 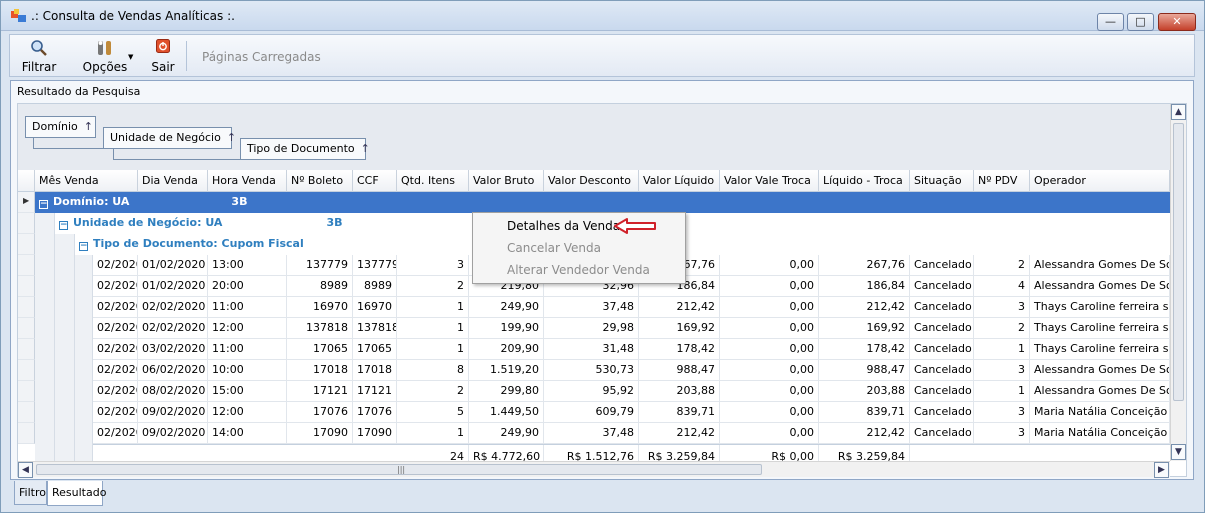 What do you see at coordinates (679, 391) in the screenshot?
I see `cell-valor-liquido: 203,88` at bounding box center [679, 391].